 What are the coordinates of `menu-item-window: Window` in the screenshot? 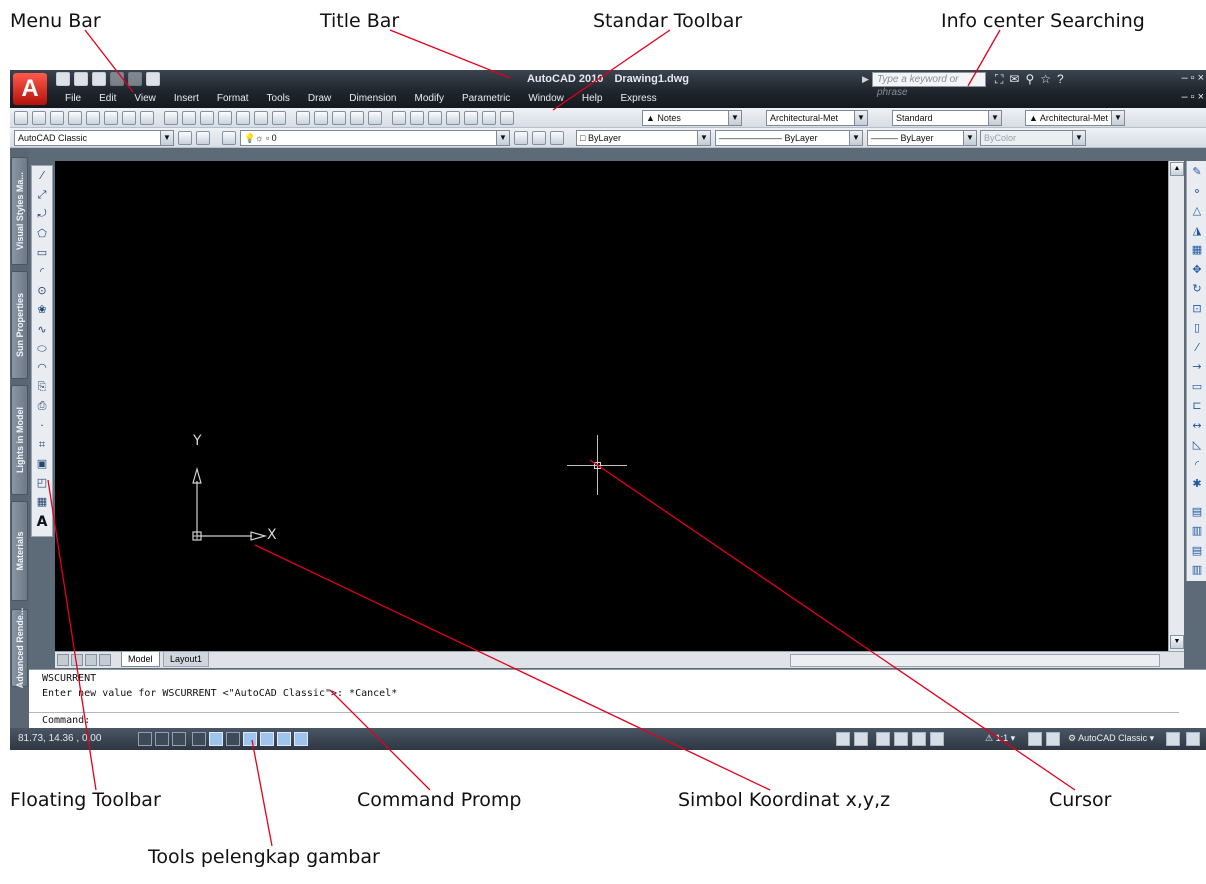 It's located at (546, 99).